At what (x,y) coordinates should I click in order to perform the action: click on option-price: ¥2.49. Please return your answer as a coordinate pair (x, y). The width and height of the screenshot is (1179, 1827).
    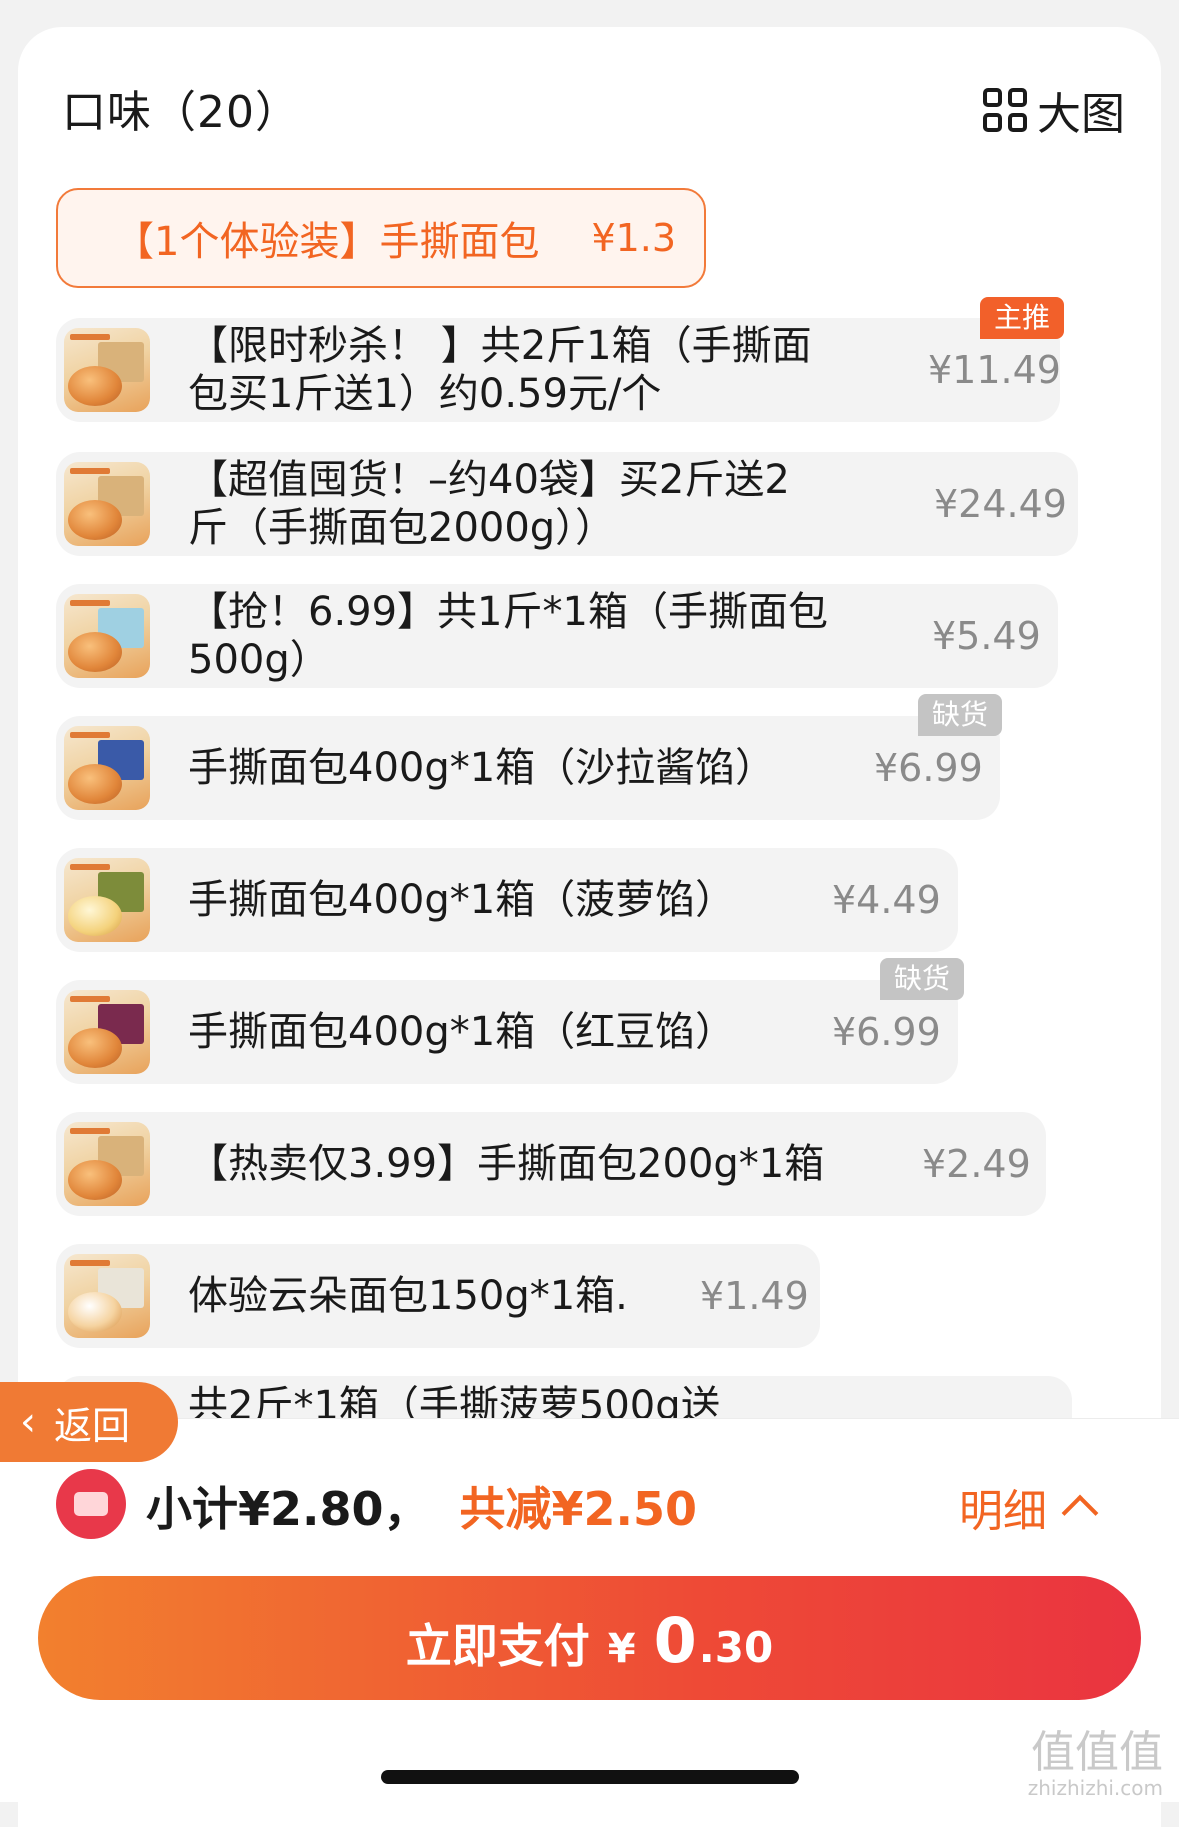
    Looking at the image, I should click on (976, 1164).